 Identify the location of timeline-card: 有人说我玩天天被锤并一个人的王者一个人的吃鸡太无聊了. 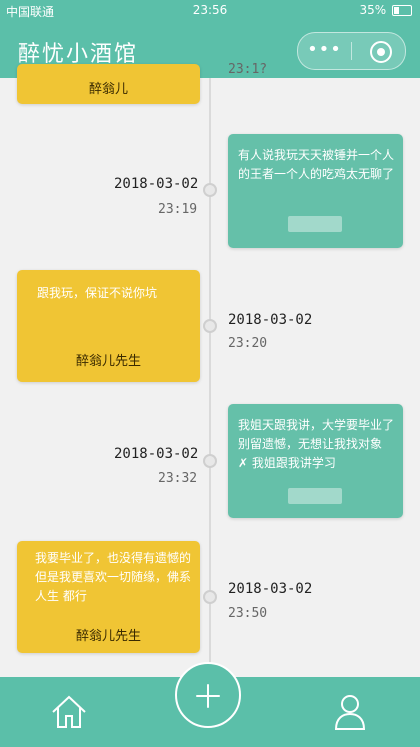
(315, 191).